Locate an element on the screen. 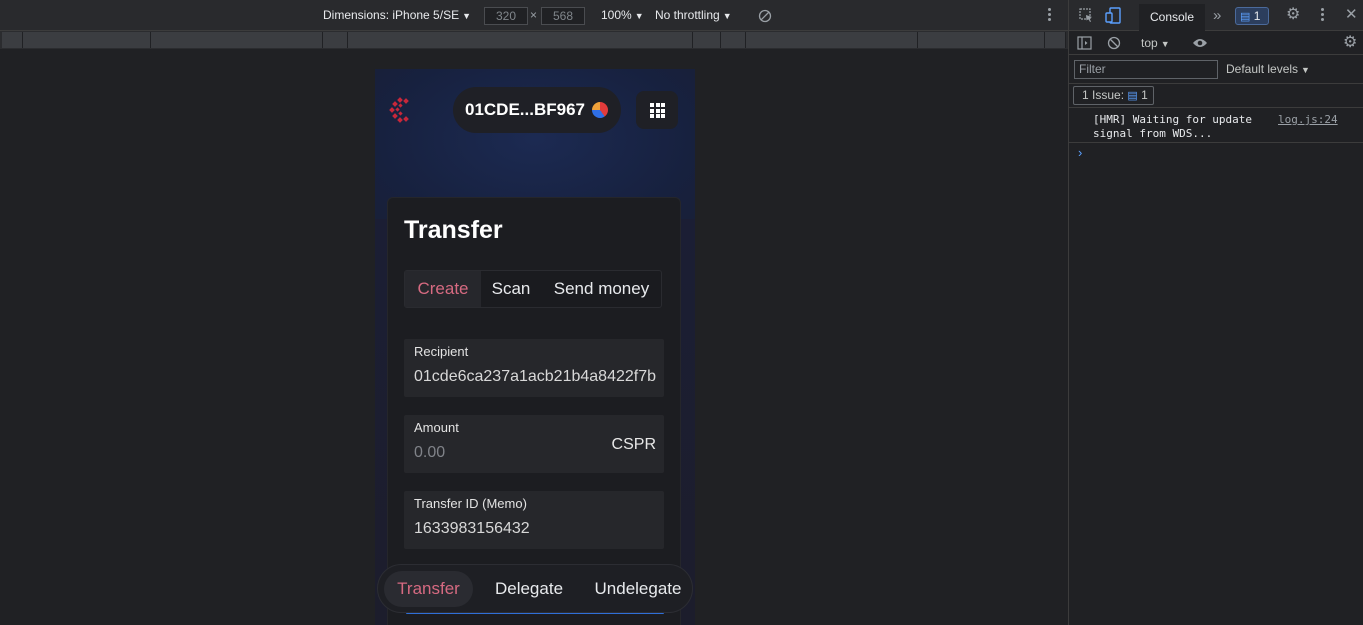 The image size is (1363, 625). nav-delegate: Delegate is located at coordinates (529, 589).